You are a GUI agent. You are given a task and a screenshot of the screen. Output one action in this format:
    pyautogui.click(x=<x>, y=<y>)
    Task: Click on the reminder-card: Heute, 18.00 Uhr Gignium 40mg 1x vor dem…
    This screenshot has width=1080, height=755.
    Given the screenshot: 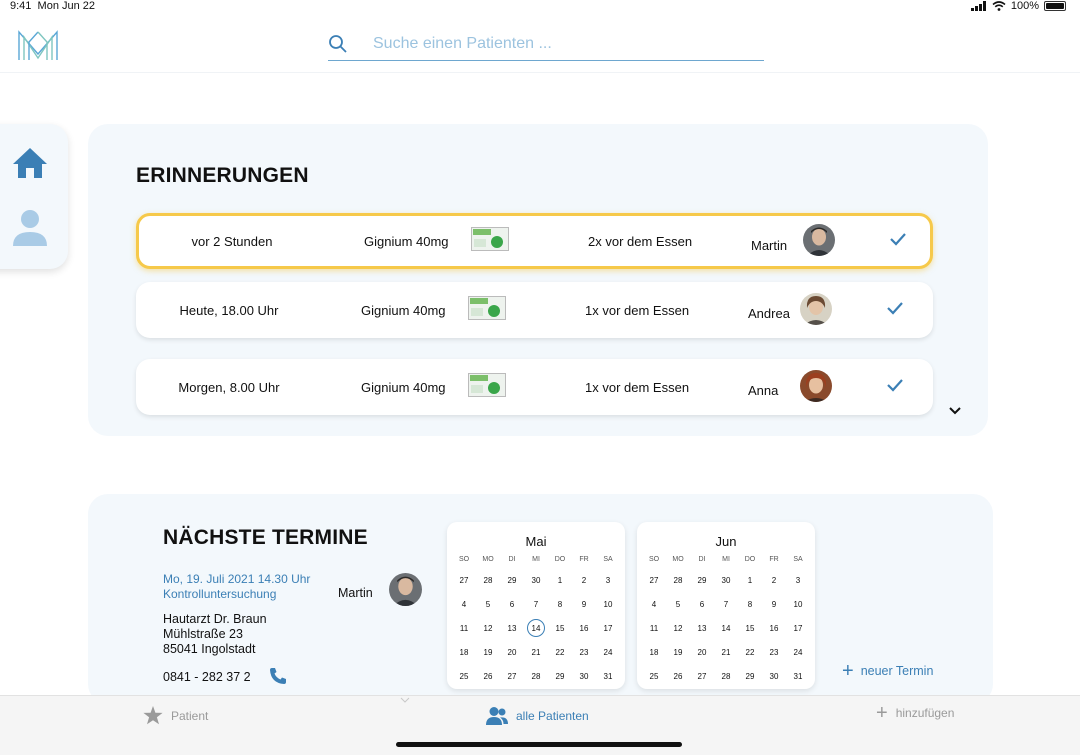 What is the action you would take?
    pyautogui.click(x=534, y=310)
    